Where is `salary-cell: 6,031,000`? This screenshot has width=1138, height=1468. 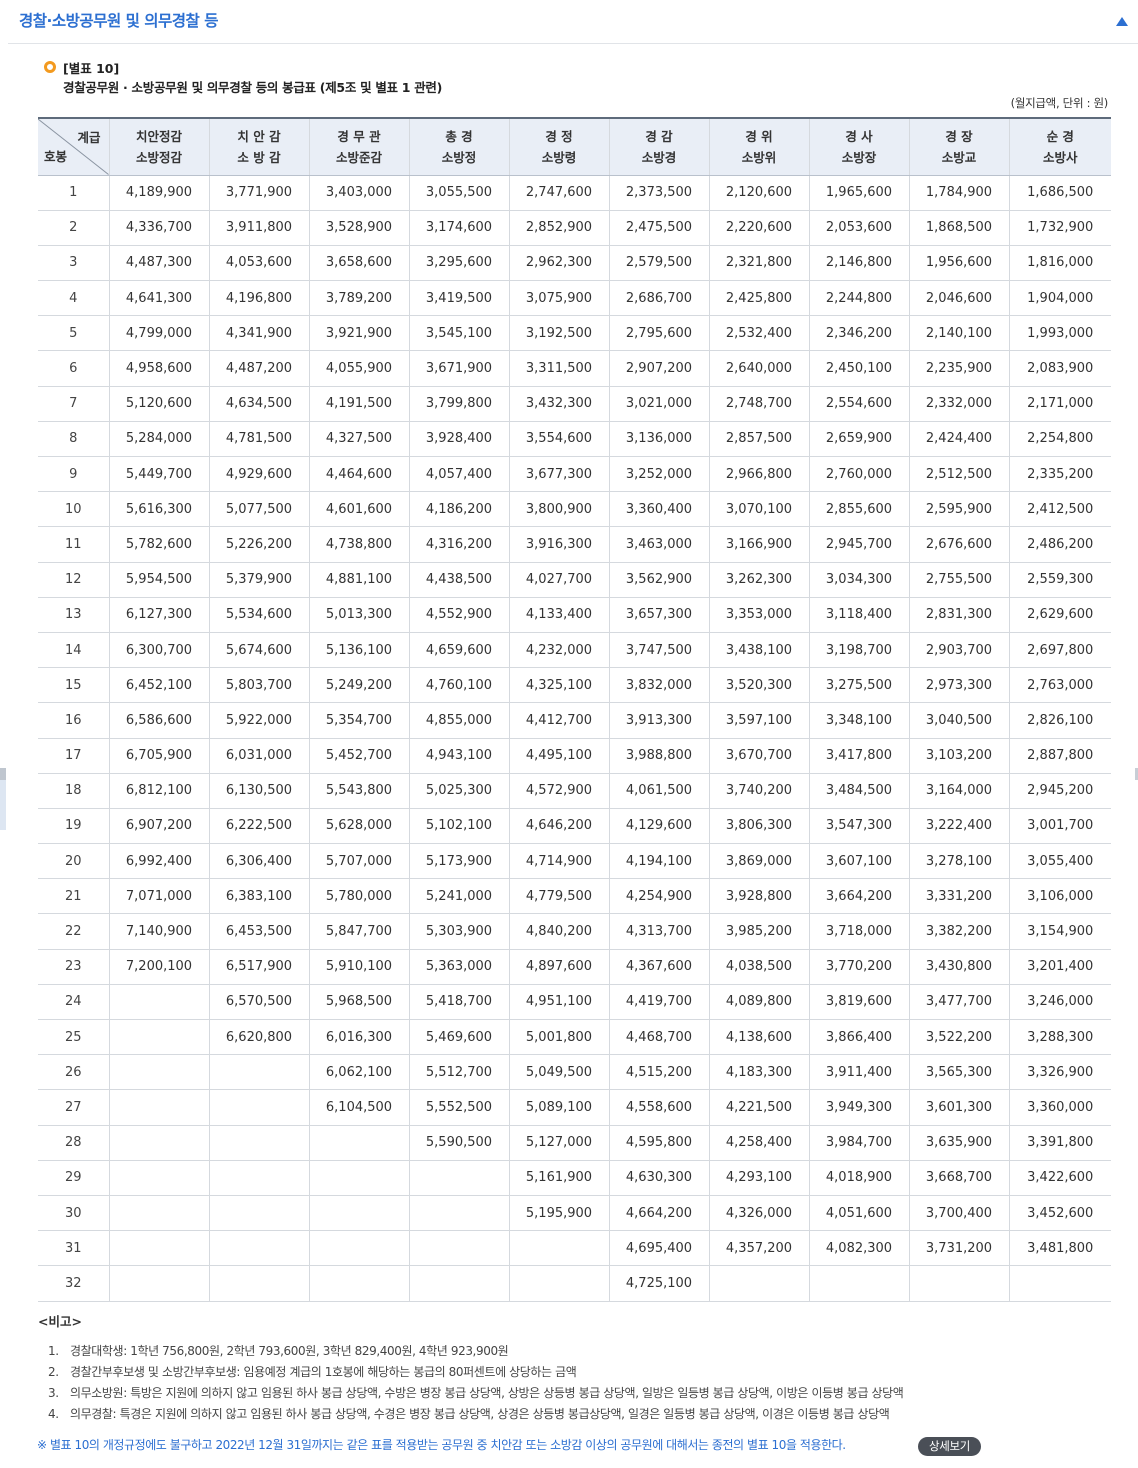
salary-cell: 6,031,000 is located at coordinates (258, 756).